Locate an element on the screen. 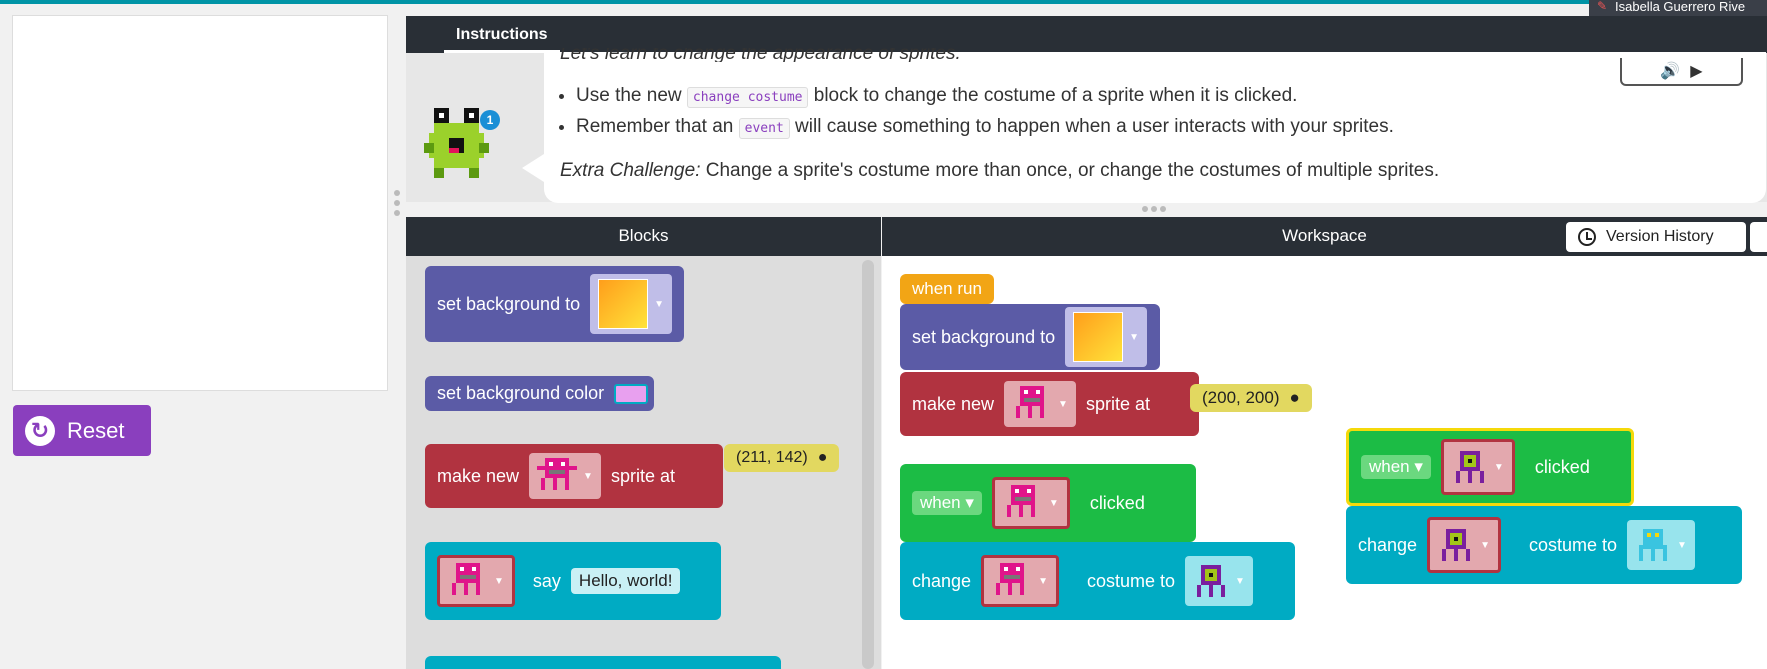 The height and width of the screenshot is (669, 1767). more-menu-button is located at coordinates (1758, 237).